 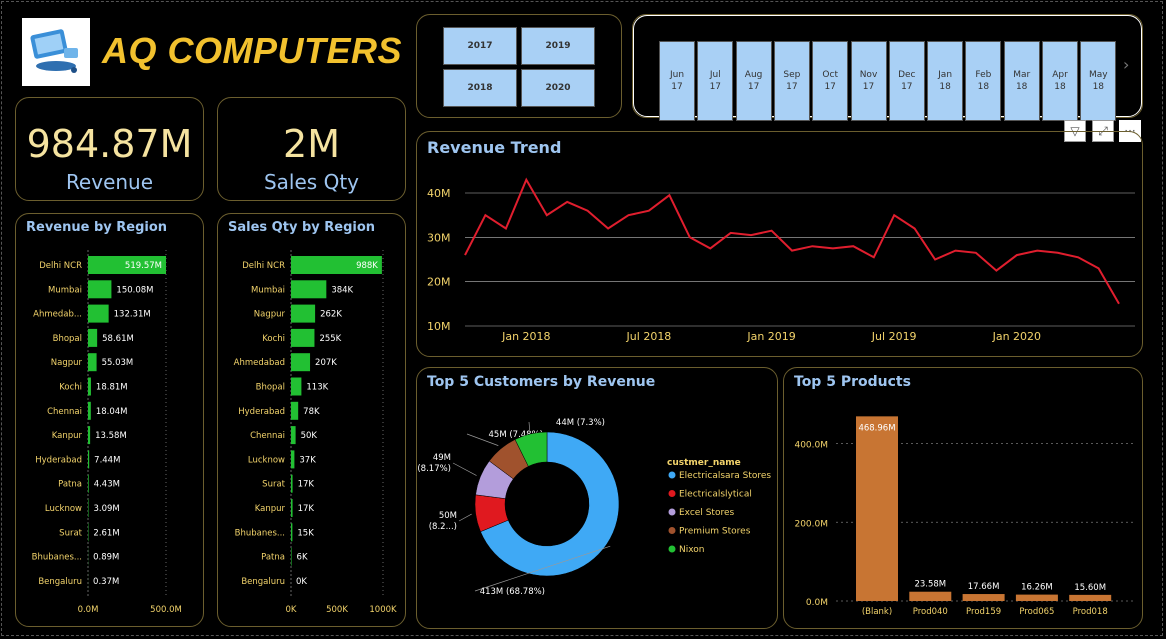 I want to click on bar-value-label: 519.57M, so click(x=143, y=266).